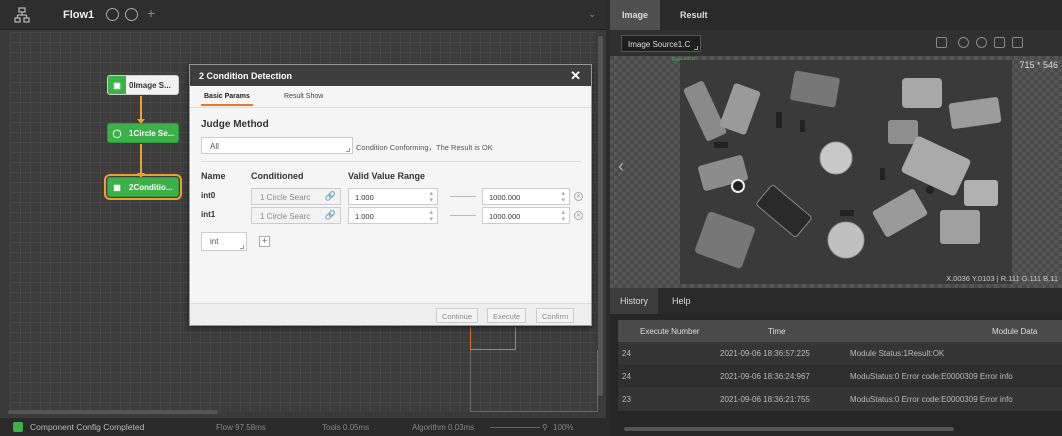  Describe the element at coordinates (224, 241) in the screenshot. I see `variable-type-select: int` at that location.